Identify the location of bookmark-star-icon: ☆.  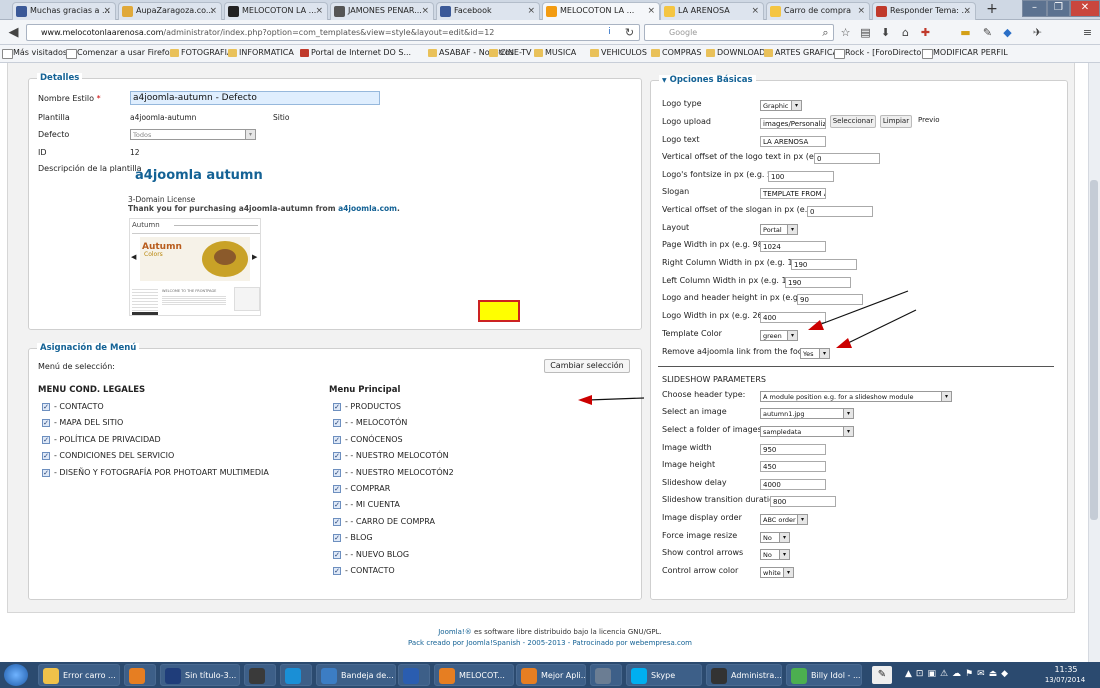
(845, 32).